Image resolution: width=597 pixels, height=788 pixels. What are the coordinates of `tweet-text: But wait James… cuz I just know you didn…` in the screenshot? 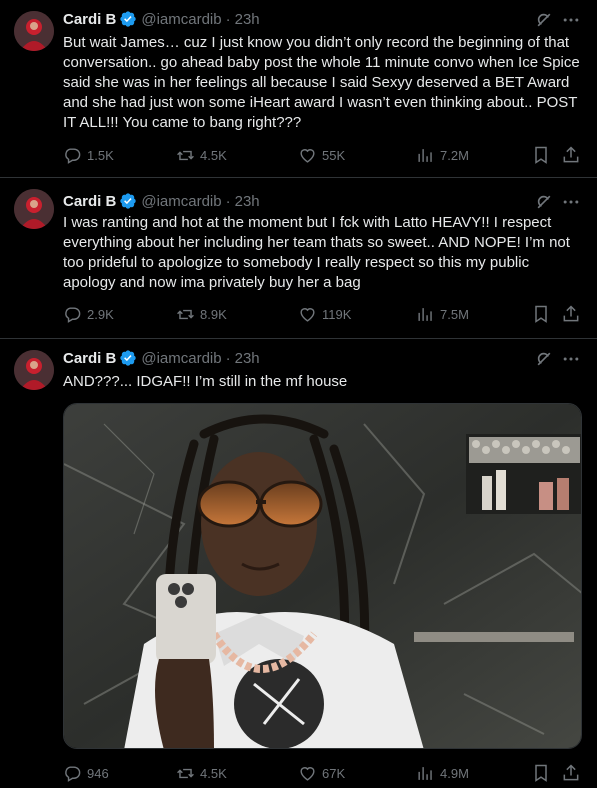 It's located at (321, 82).